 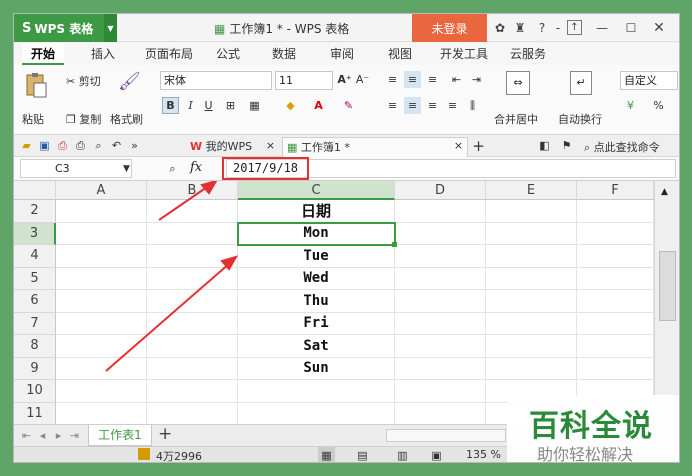 I want to click on export-pdf-icon: ⎙, so click(x=62, y=145).